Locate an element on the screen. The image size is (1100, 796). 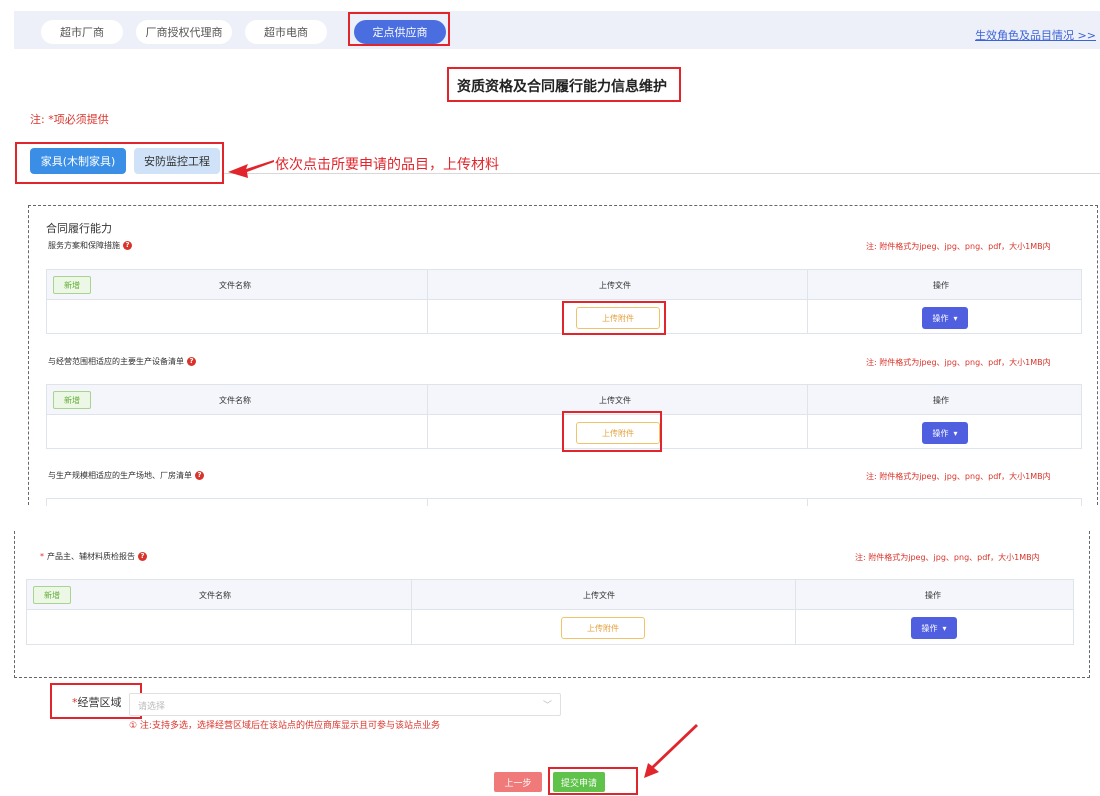
highlight-box-title is located at coordinates (564, 84).